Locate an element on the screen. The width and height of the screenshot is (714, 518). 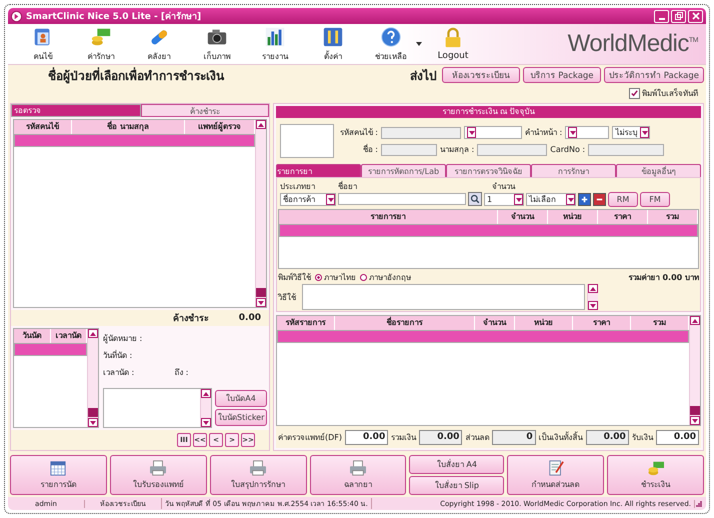
dropdown-arrow-icon is located at coordinates (419, 44).